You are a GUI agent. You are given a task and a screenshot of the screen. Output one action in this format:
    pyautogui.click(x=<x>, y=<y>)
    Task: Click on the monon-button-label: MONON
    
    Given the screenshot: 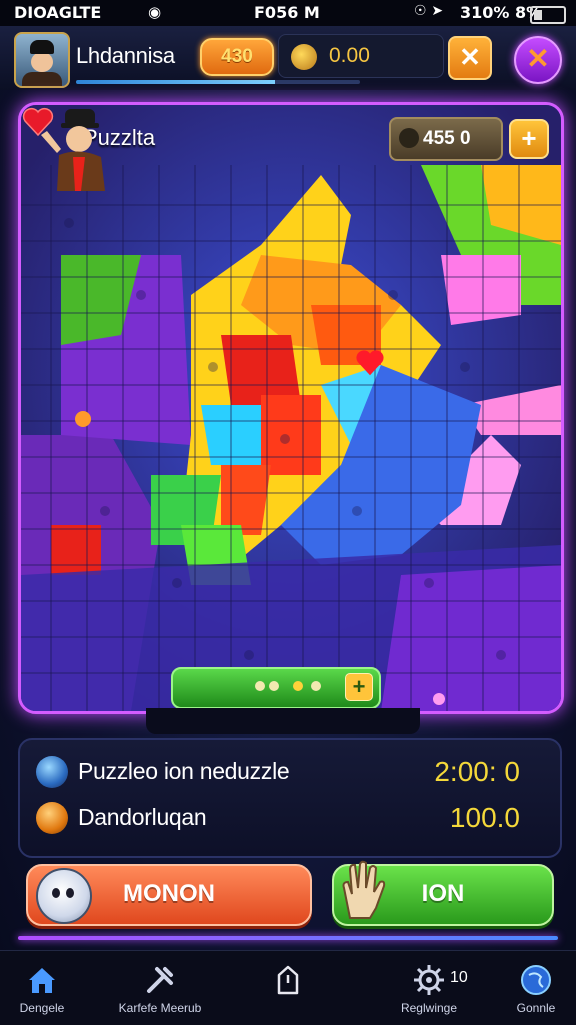 What is the action you would take?
    pyautogui.click(x=169, y=893)
    